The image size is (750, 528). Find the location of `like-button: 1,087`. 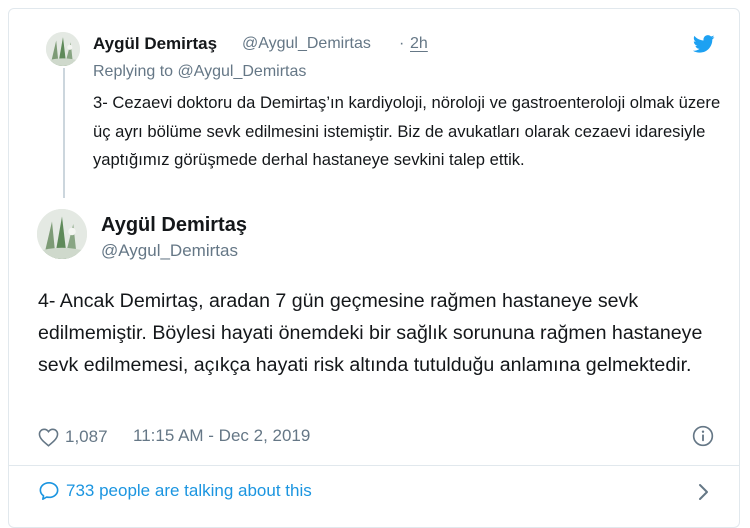

like-button: 1,087 is located at coordinates (73, 437).